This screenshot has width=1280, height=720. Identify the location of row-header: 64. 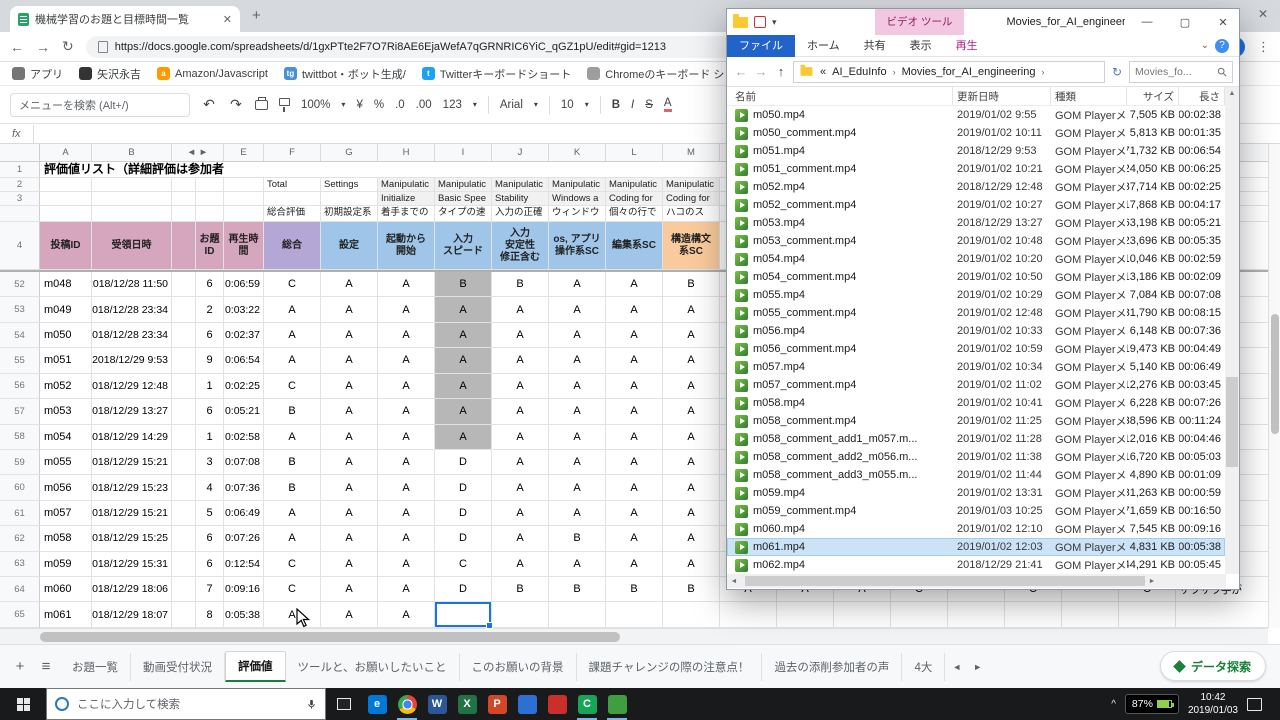
(20, 590).